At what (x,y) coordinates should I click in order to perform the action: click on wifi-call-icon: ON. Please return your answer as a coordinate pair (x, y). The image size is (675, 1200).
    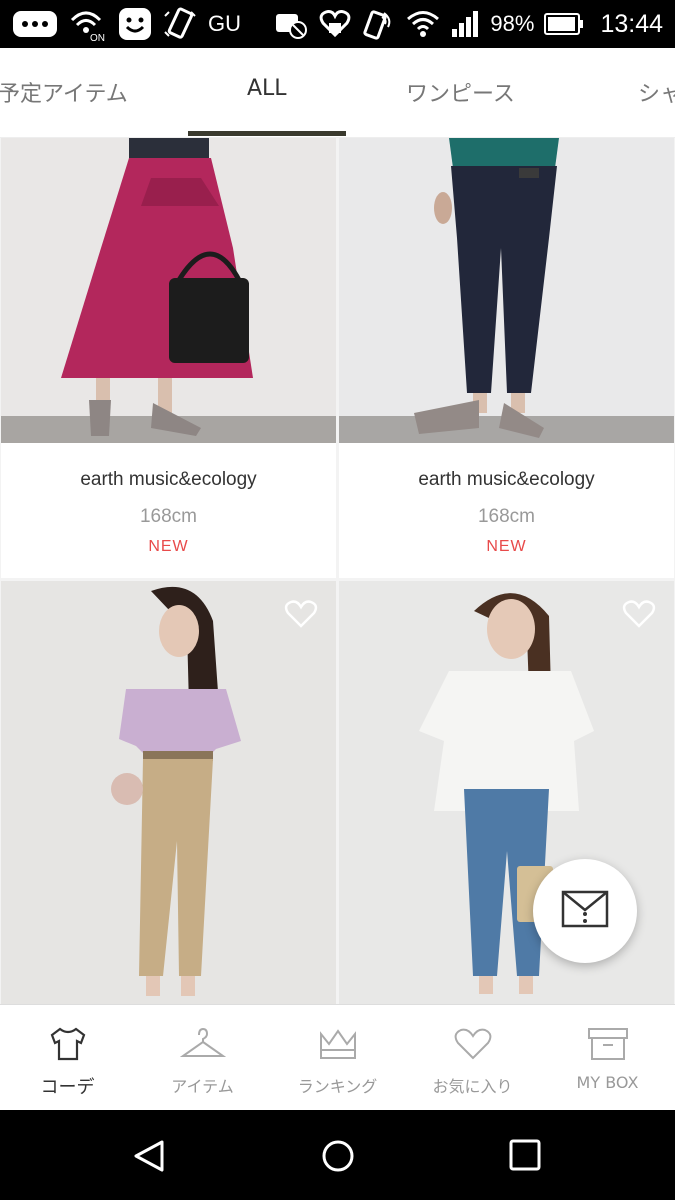
    Looking at the image, I should click on (88, 24).